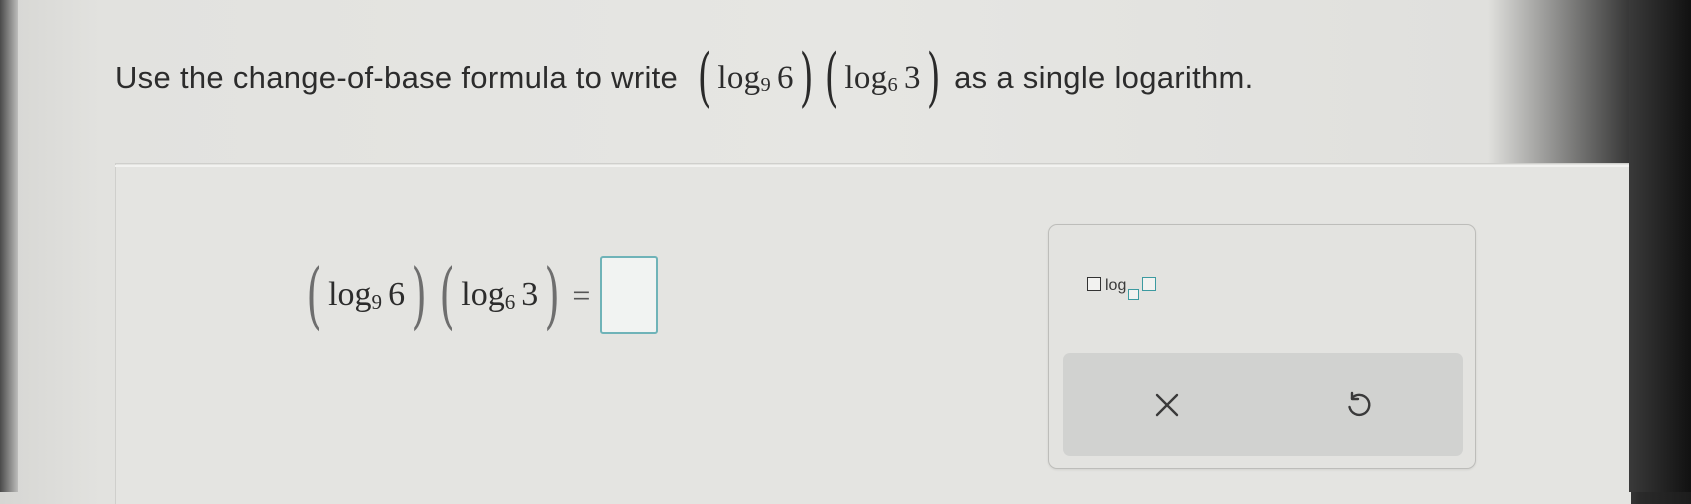 The height and width of the screenshot is (504, 1691). Describe the element at coordinates (866, 77) in the screenshot. I see `log2-word: log` at that location.